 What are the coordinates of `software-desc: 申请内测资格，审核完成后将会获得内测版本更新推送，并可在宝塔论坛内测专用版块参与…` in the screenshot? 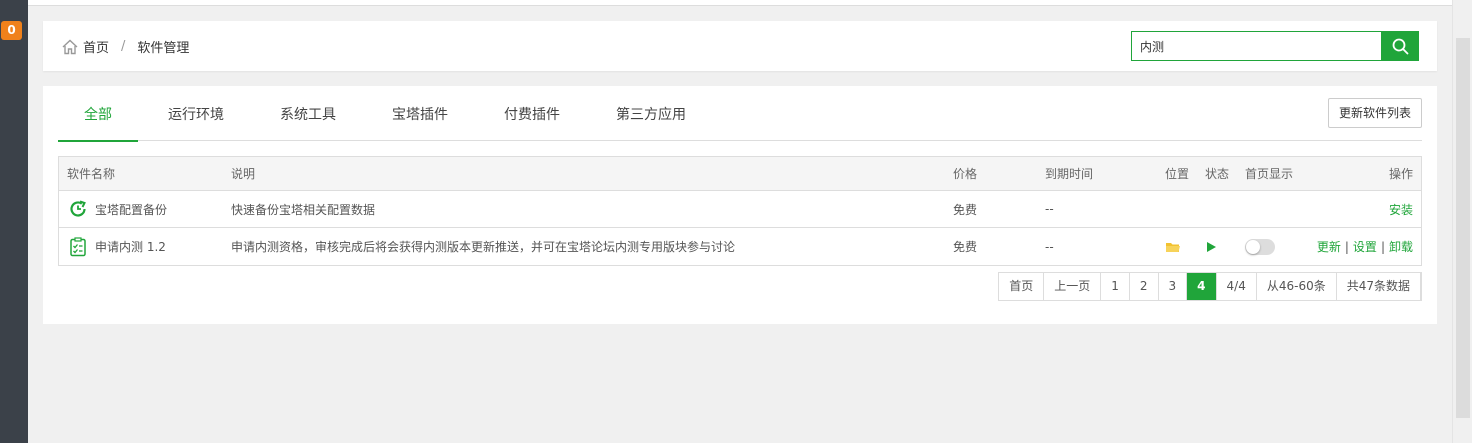 It's located at (483, 247).